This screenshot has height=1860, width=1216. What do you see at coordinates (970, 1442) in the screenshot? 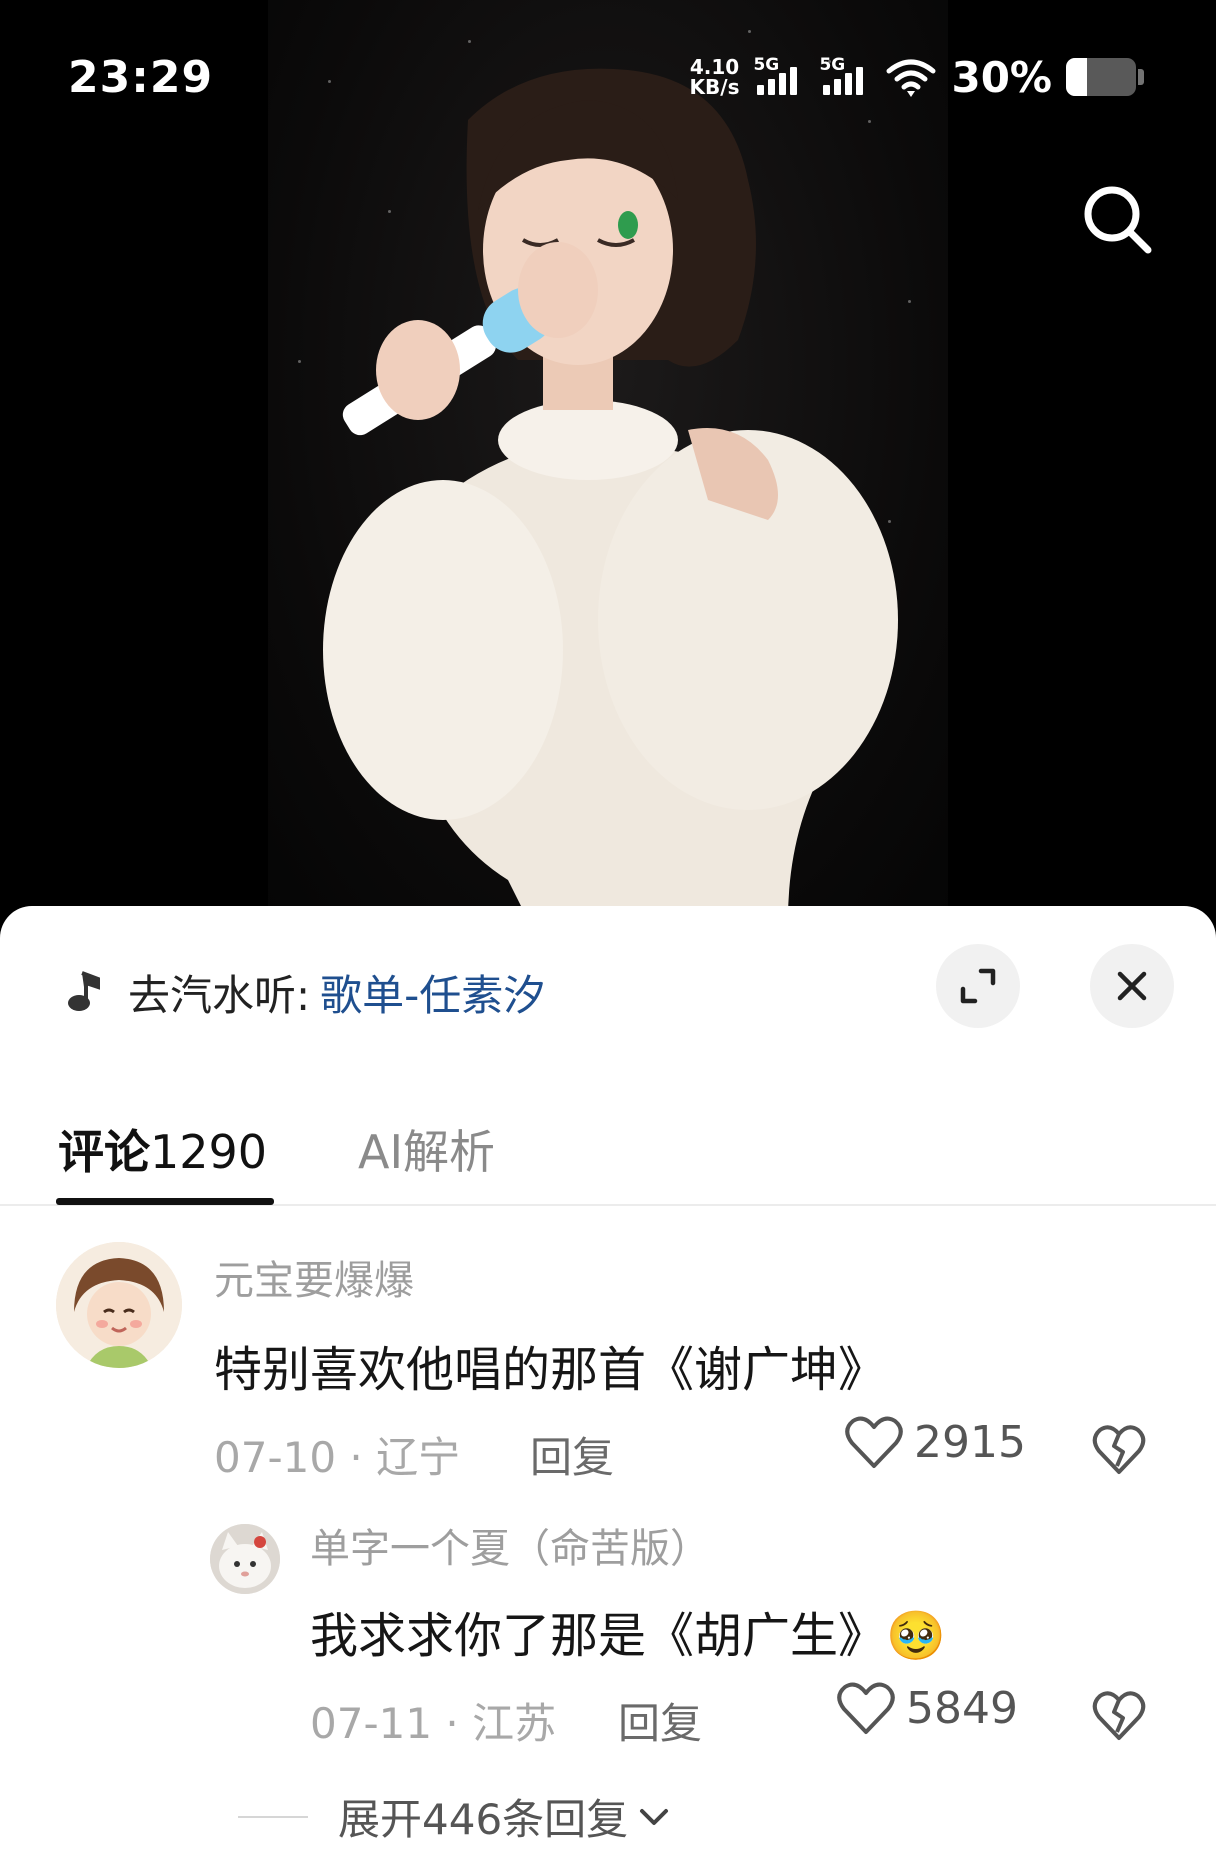
I see `like-count: 2915` at bounding box center [970, 1442].